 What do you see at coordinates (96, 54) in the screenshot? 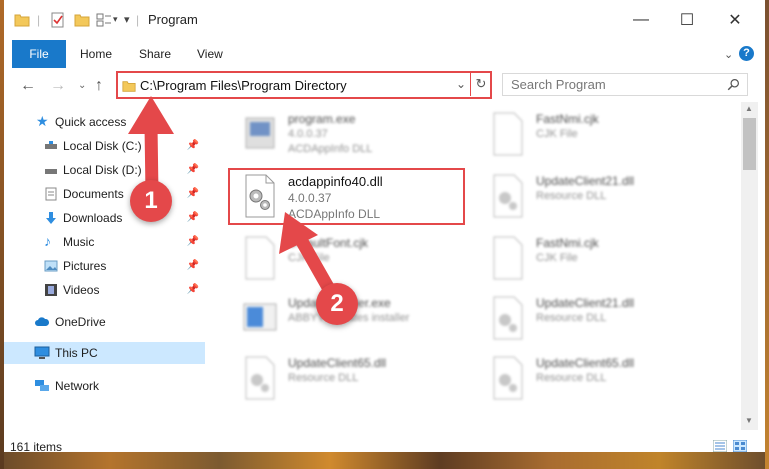
I see `tab-home: Home` at bounding box center [96, 54].